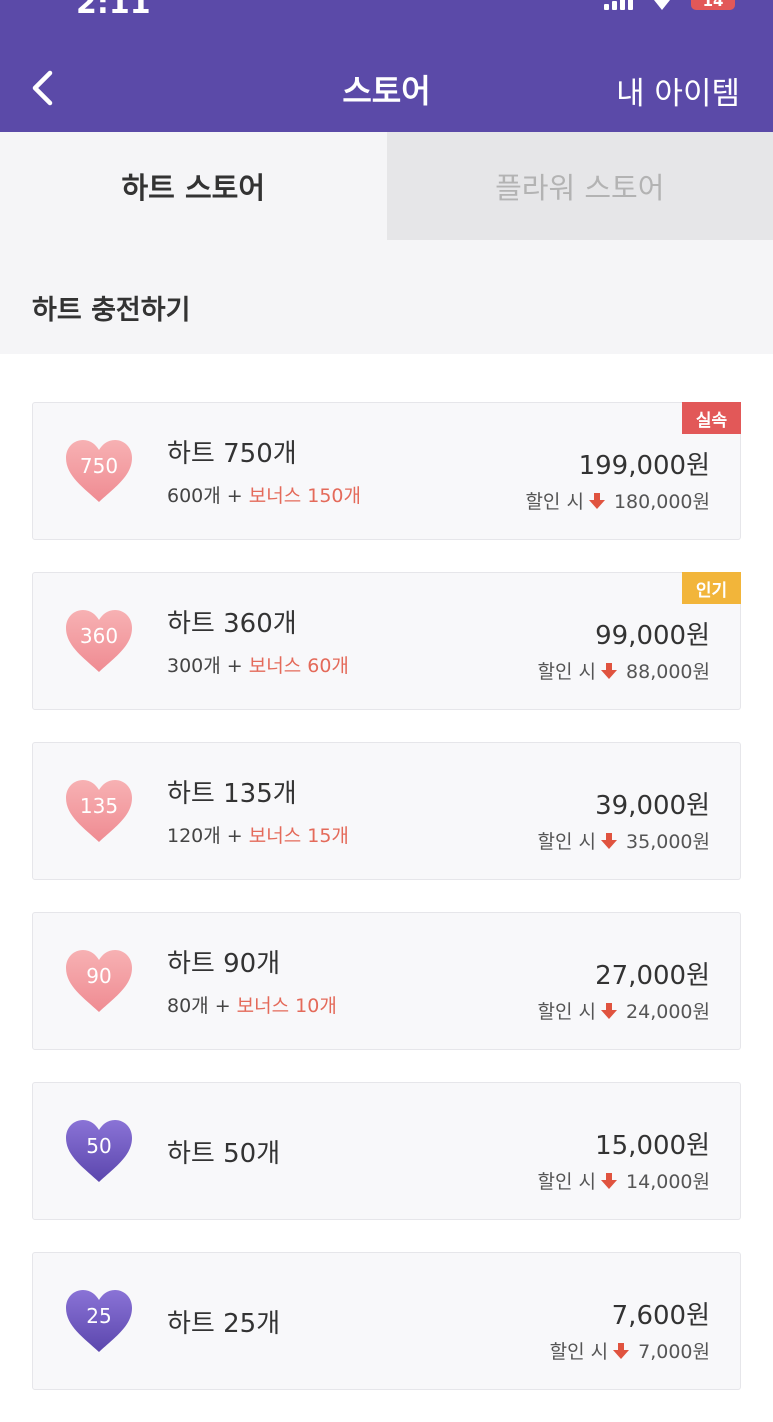 The width and height of the screenshot is (773, 1422). What do you see at coordinates (99, 976) in the screenshot?
I see `heart-count-label: 90` at bounding box center [99, 976].